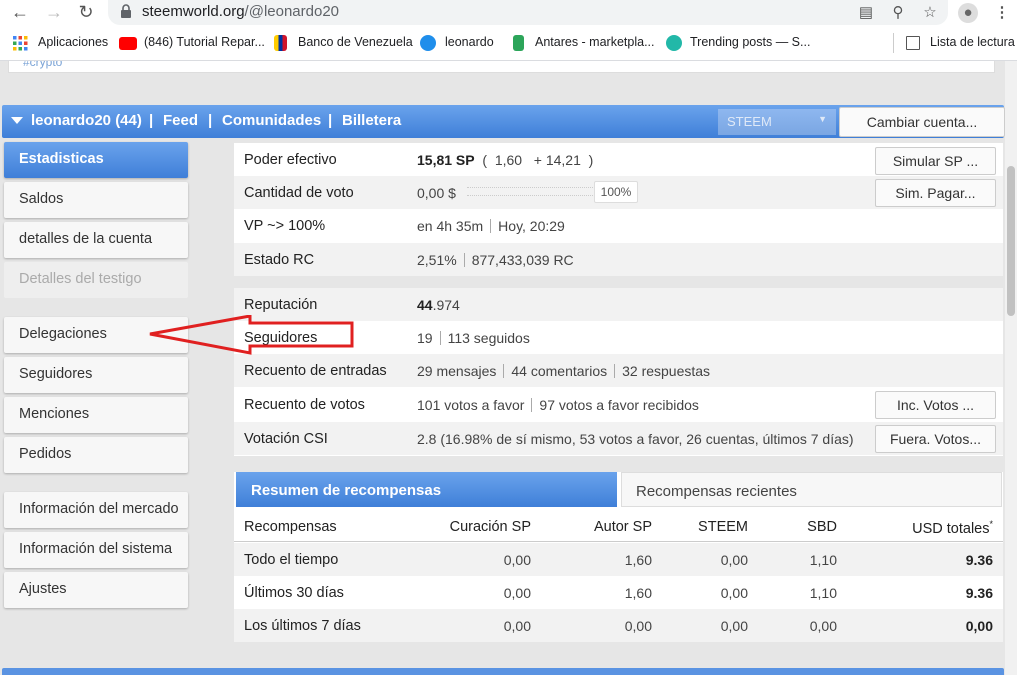 Image resolution: width=1017 pixels, height=675 pixels. Describe the element at coordinates (304, 405) in the screenshot. I see `stat-label: Recuento de votos` at that location.